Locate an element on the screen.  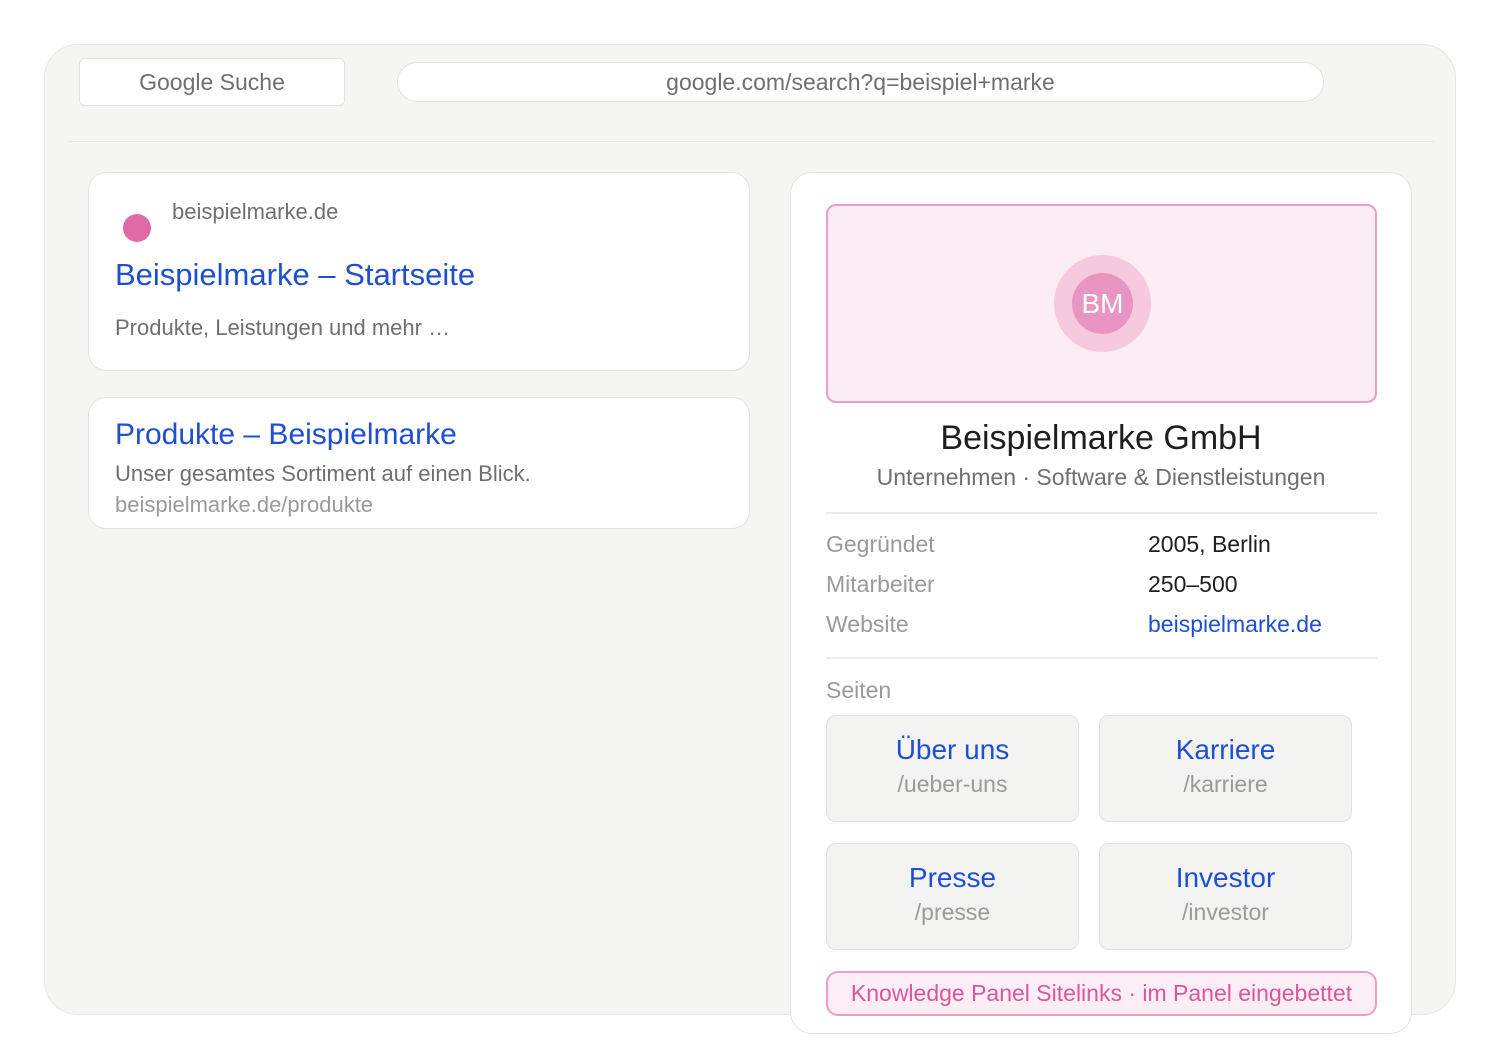
result-title-link: Produkte – Beispielmarke is located at coordinates (286, 435).